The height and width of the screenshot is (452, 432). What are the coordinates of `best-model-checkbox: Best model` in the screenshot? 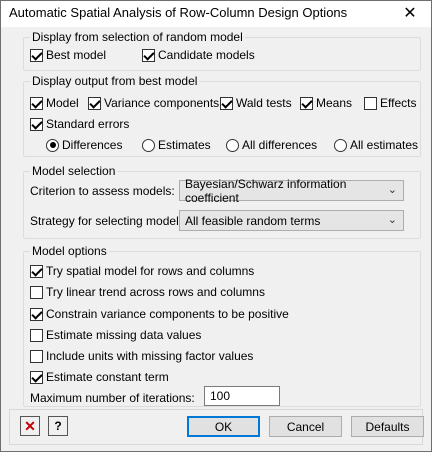 It's located at (68, 55).